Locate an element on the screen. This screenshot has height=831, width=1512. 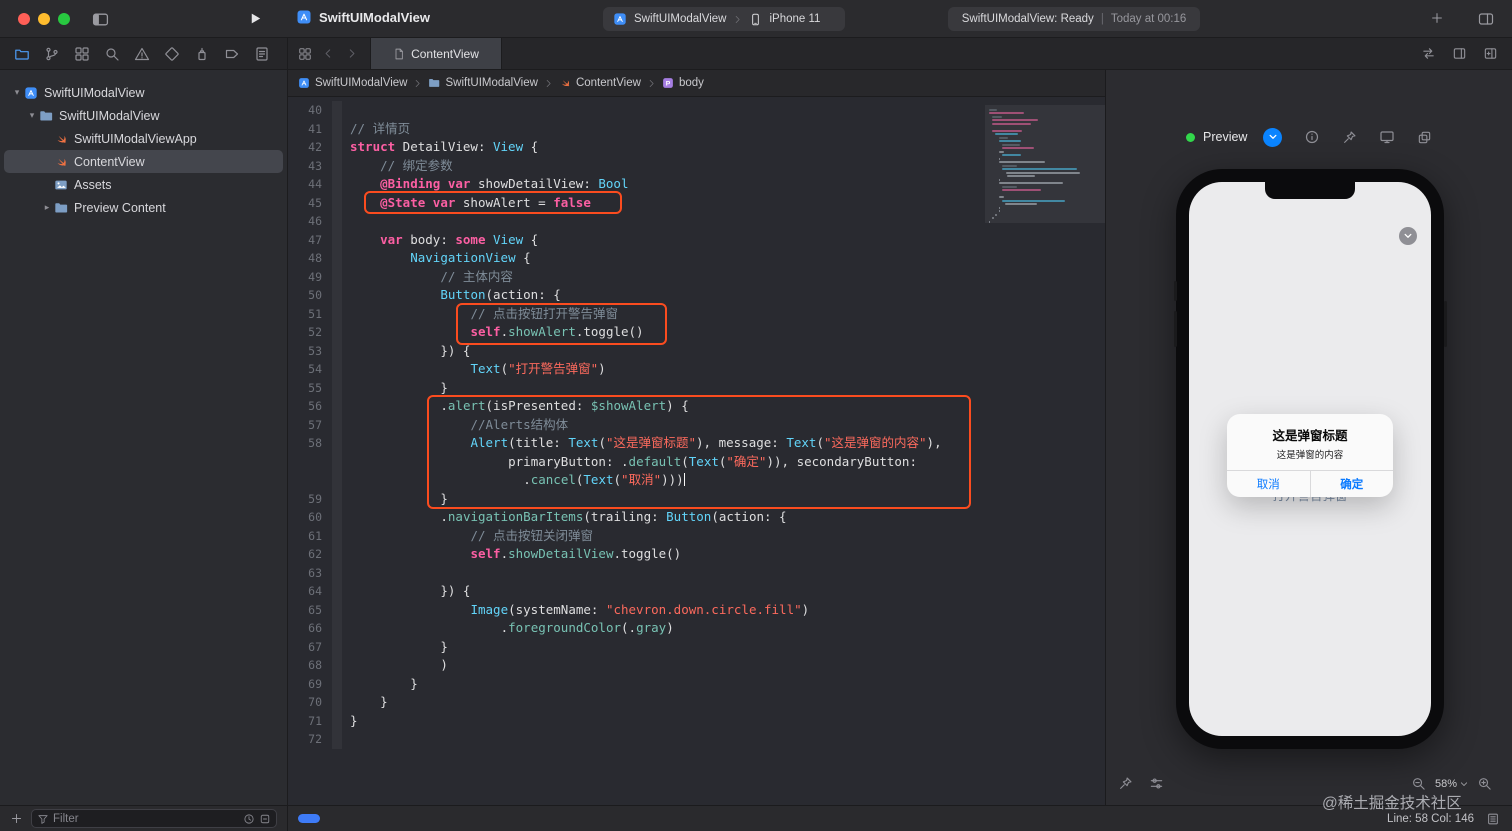
code-line-46: 46 is located at coordinates (636, 221).